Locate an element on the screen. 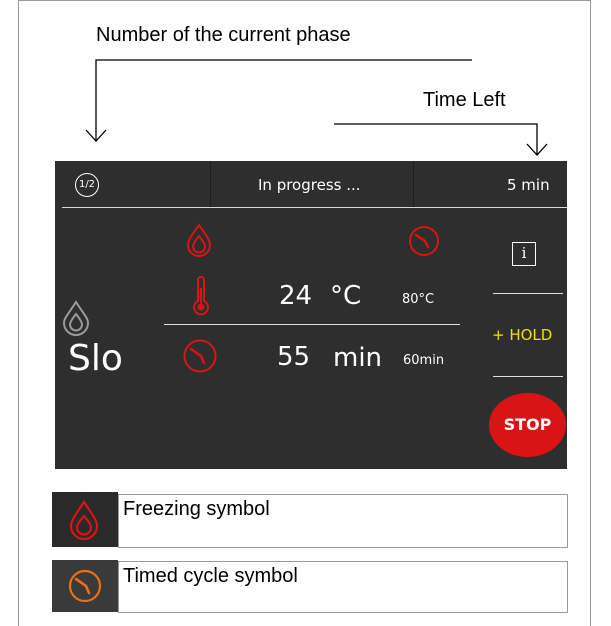  program-label: Slo is located at coordinates (95, 358).